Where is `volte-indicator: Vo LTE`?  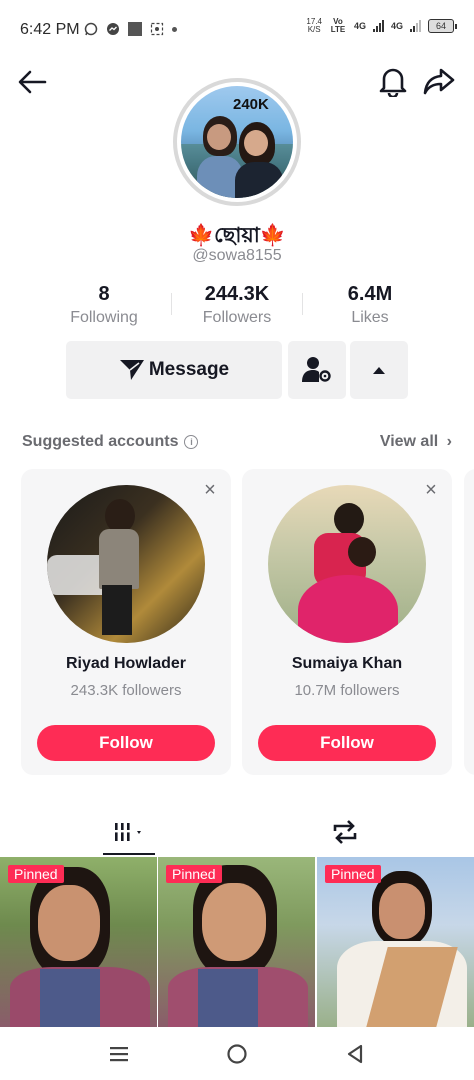 volte-indicator: Vo LTE is located at coordinates (338, 25).